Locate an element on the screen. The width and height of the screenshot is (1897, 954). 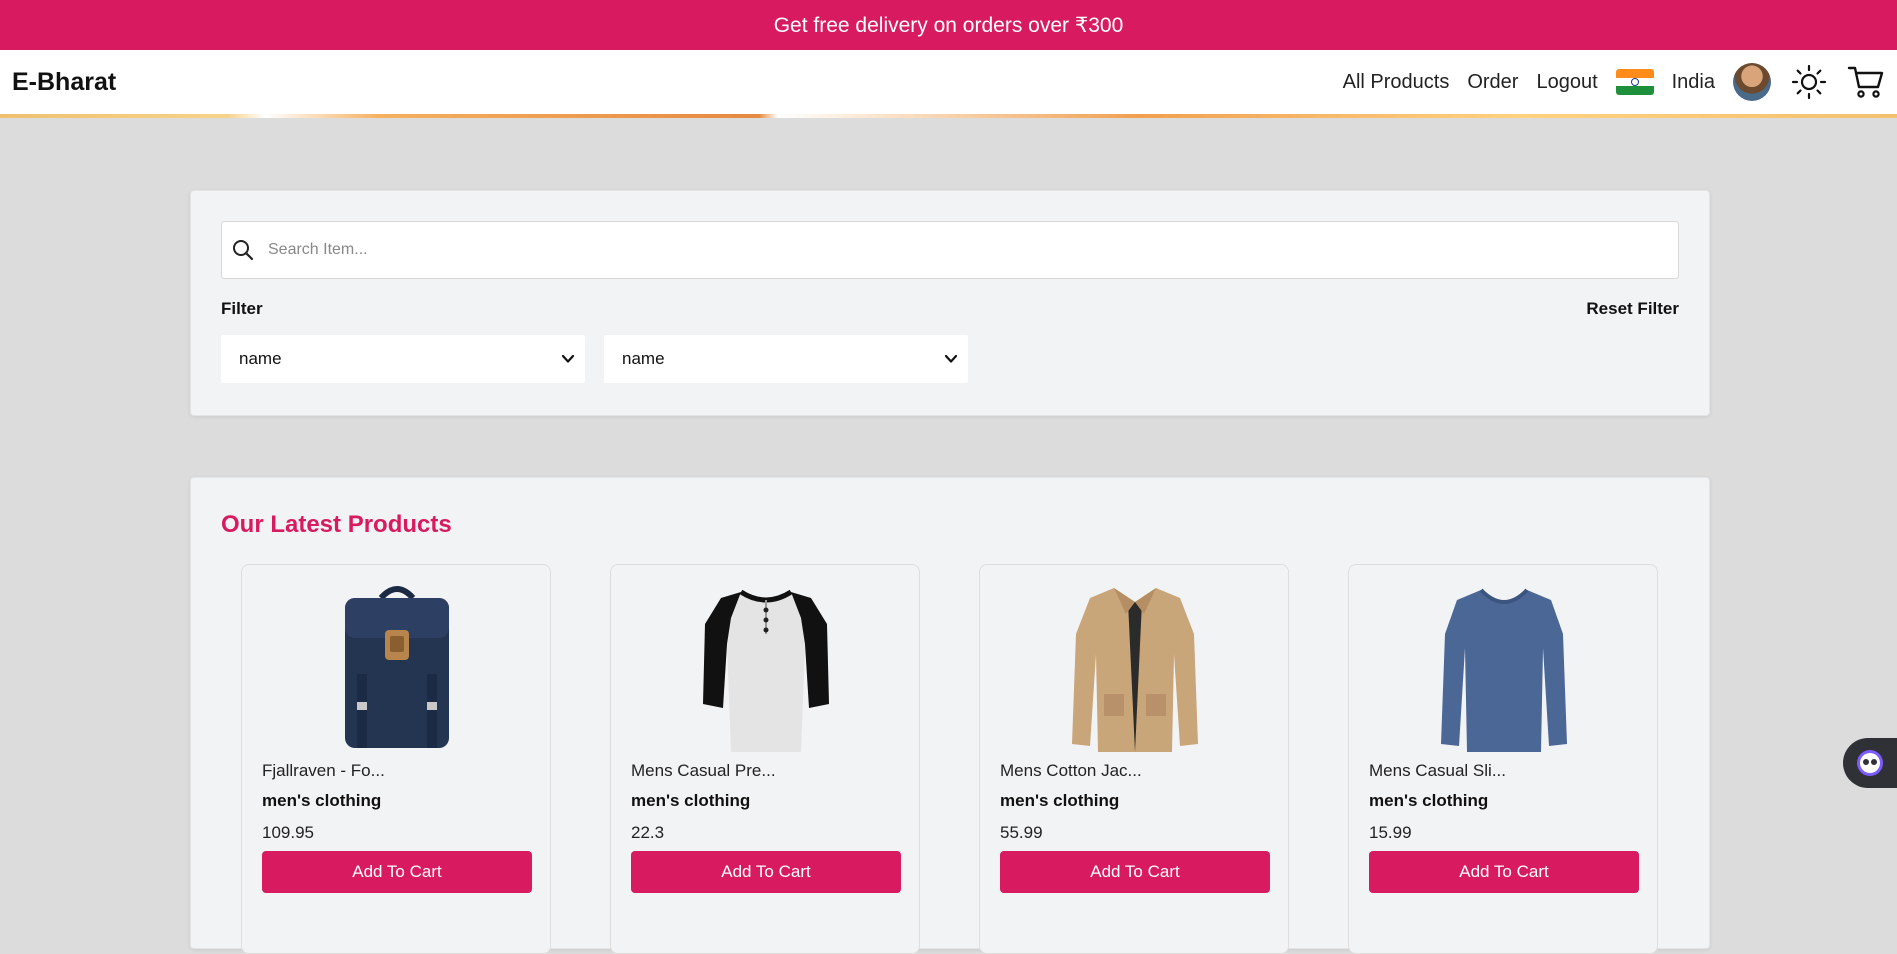
hero-banner-edge is located at coordinates (948, 116).